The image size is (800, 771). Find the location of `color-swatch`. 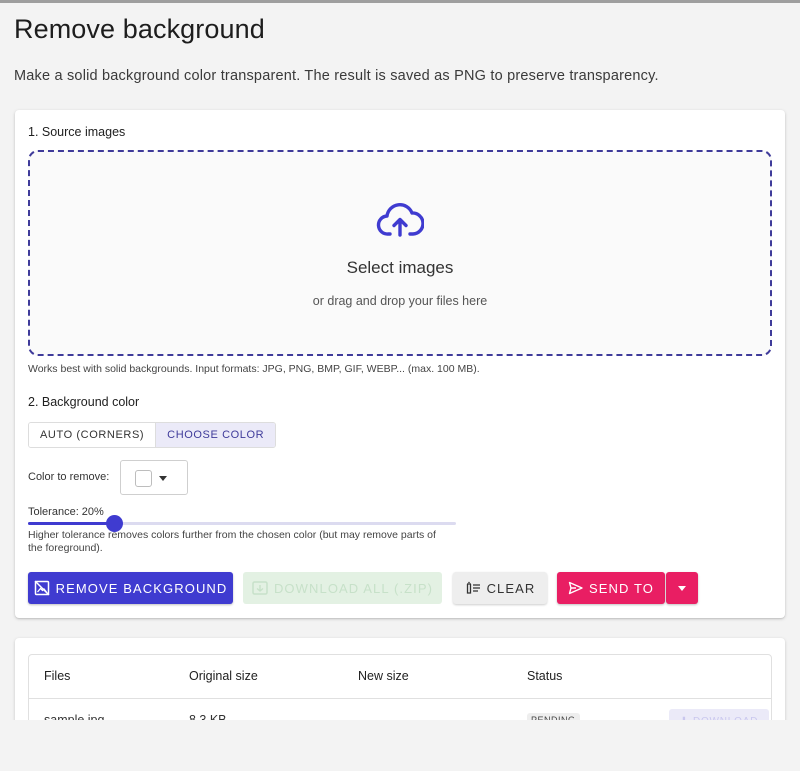

color-swatch is located at coordinates (143, 478).